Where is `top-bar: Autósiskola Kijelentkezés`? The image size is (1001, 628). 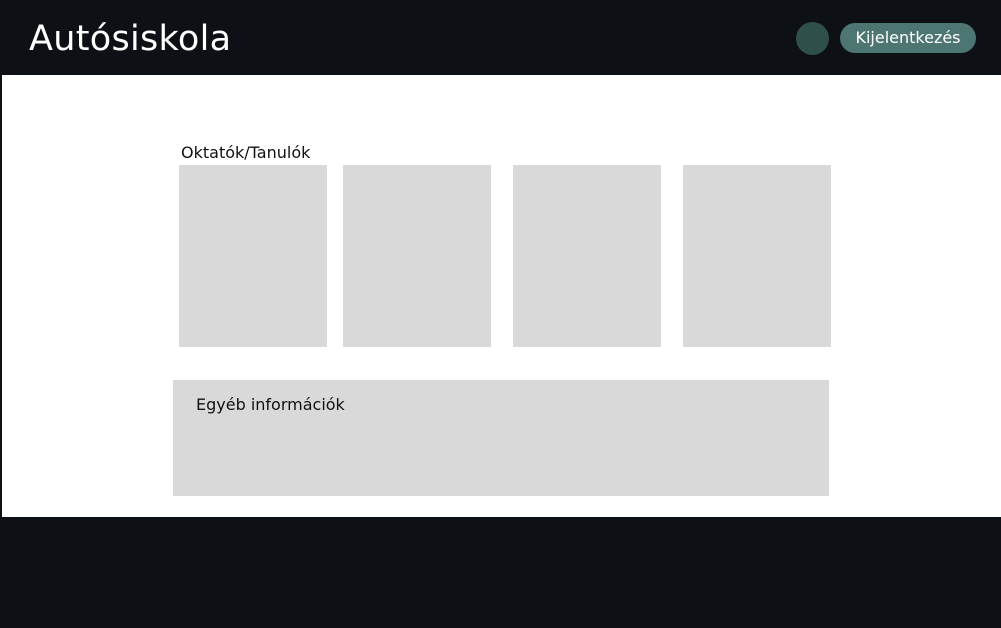
top-bar: Autósiskola Kijelentkezés is located at coordinates (500, 37).